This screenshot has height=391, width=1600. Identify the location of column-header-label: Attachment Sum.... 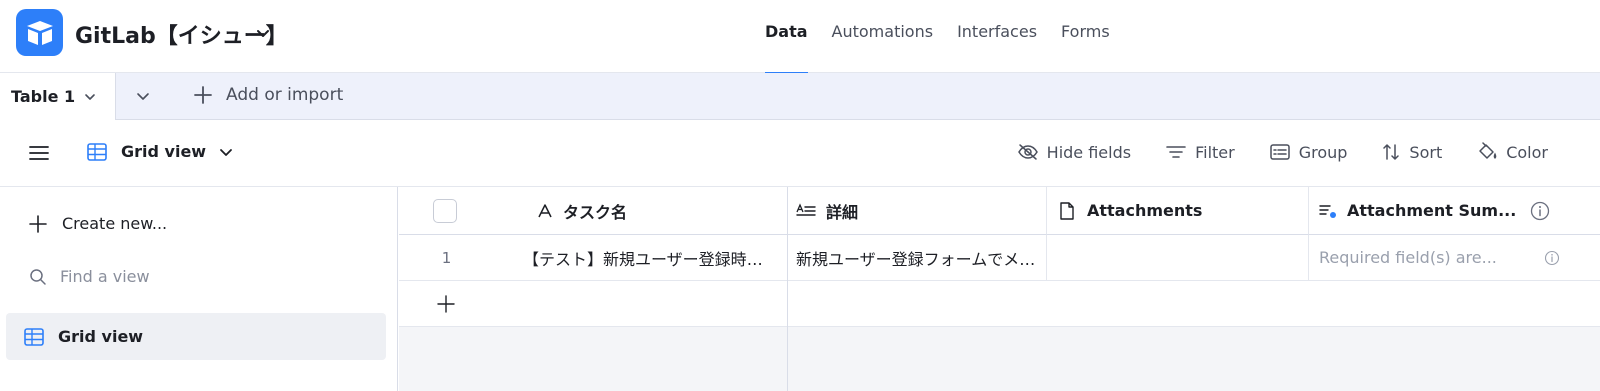
(1432, 210).